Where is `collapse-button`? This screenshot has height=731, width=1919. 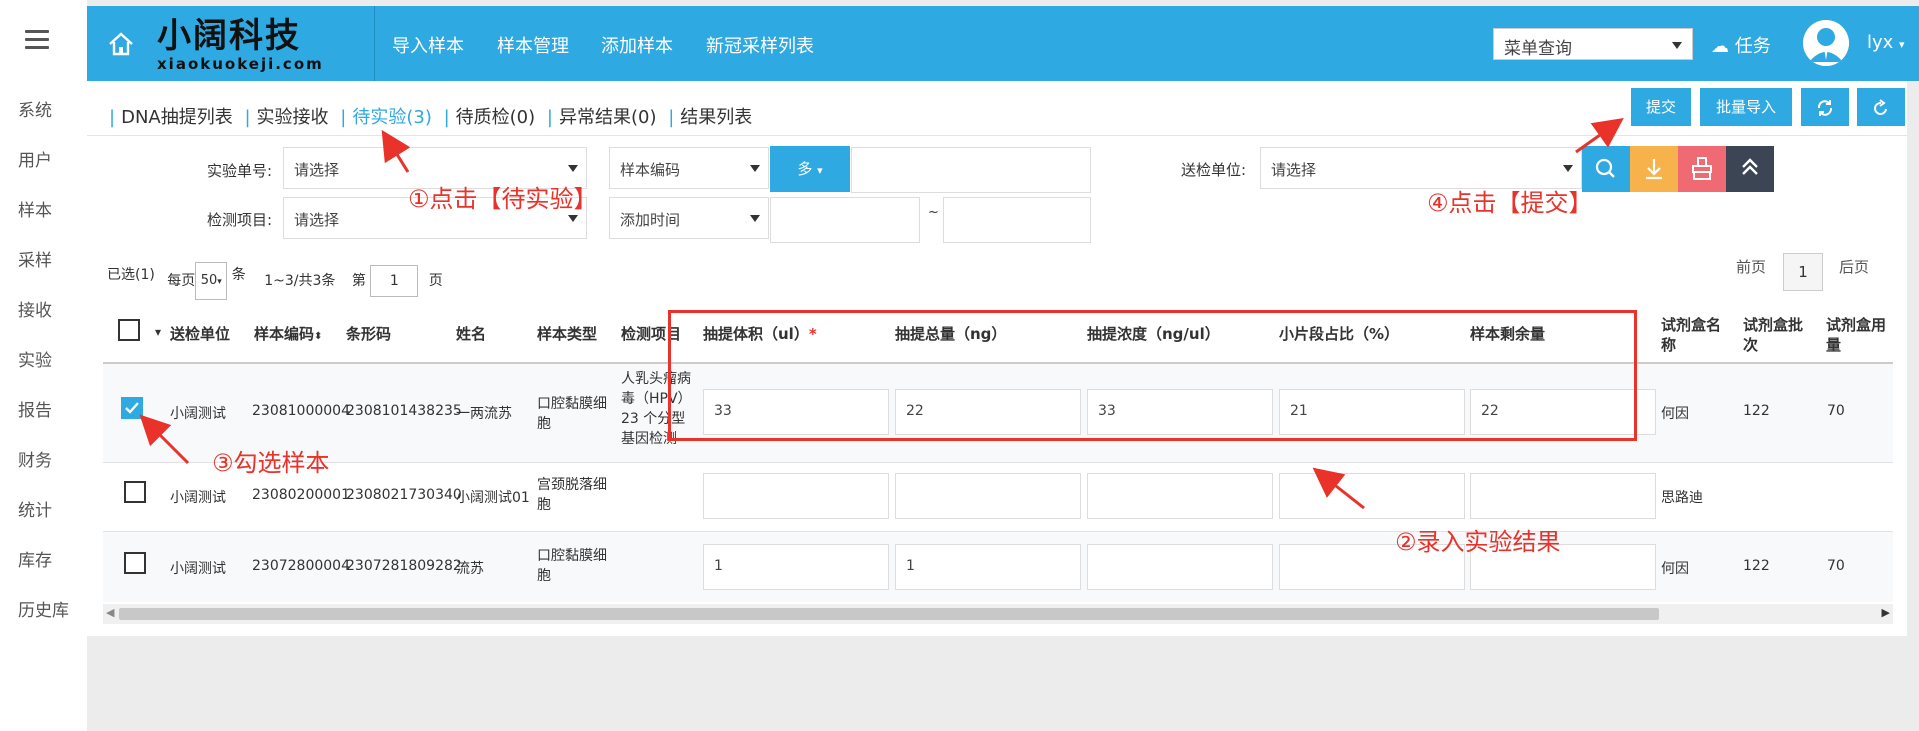
collapse-button is located at coordinates (1750, 169).